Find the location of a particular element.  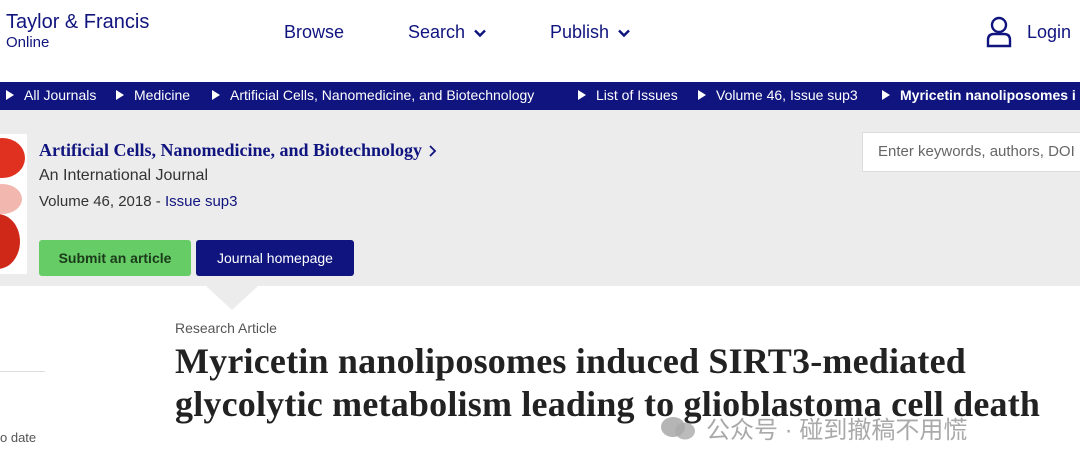

login-button: Login is located at coordinates (1028, 32).